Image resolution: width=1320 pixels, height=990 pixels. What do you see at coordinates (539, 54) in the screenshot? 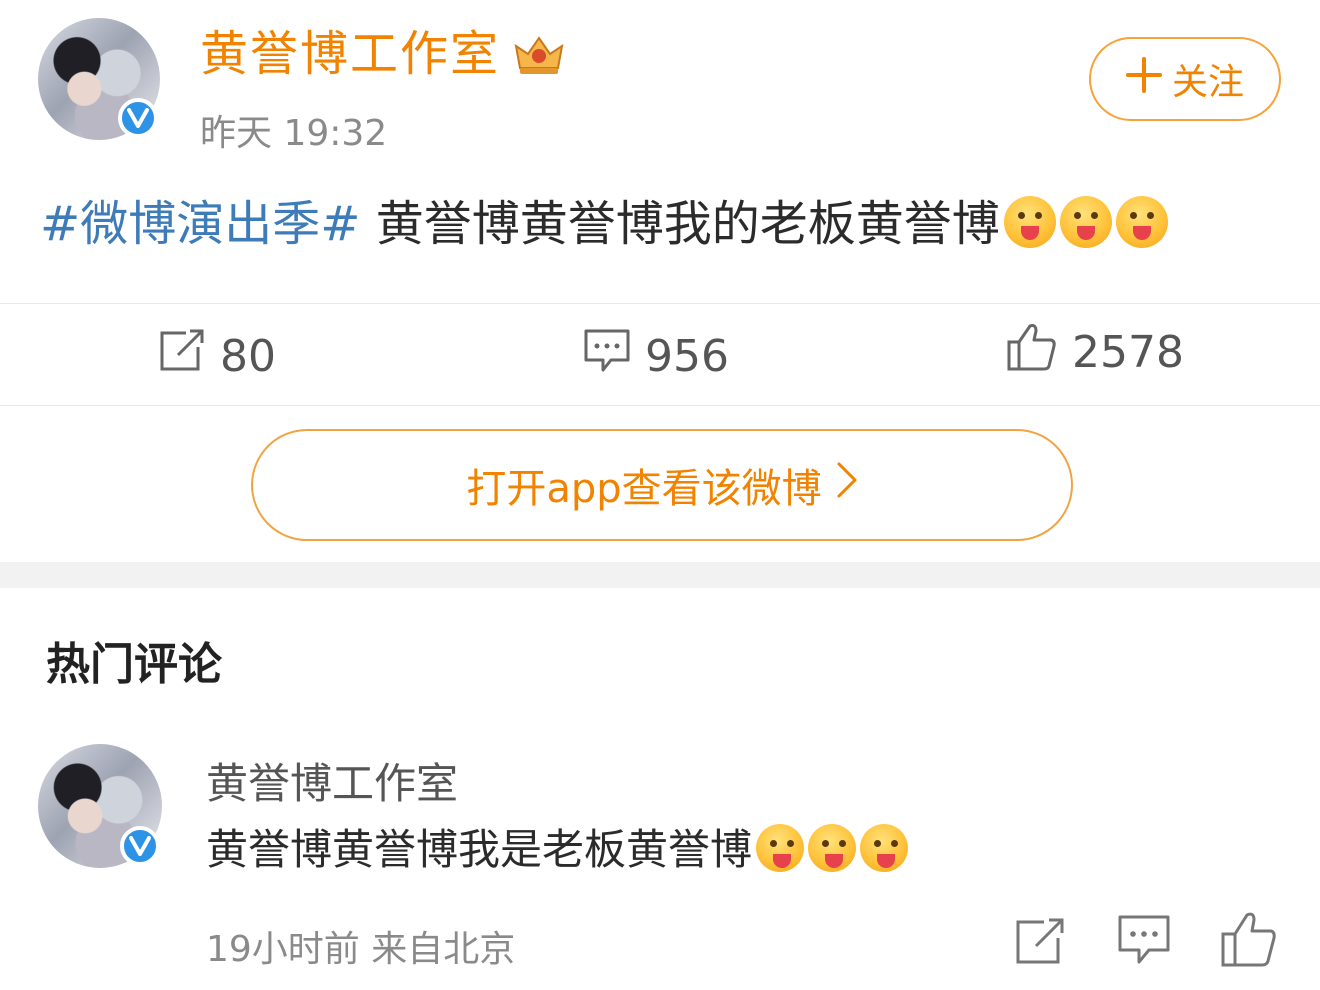
I see `crown-icon` at bounding box center [539, 54].